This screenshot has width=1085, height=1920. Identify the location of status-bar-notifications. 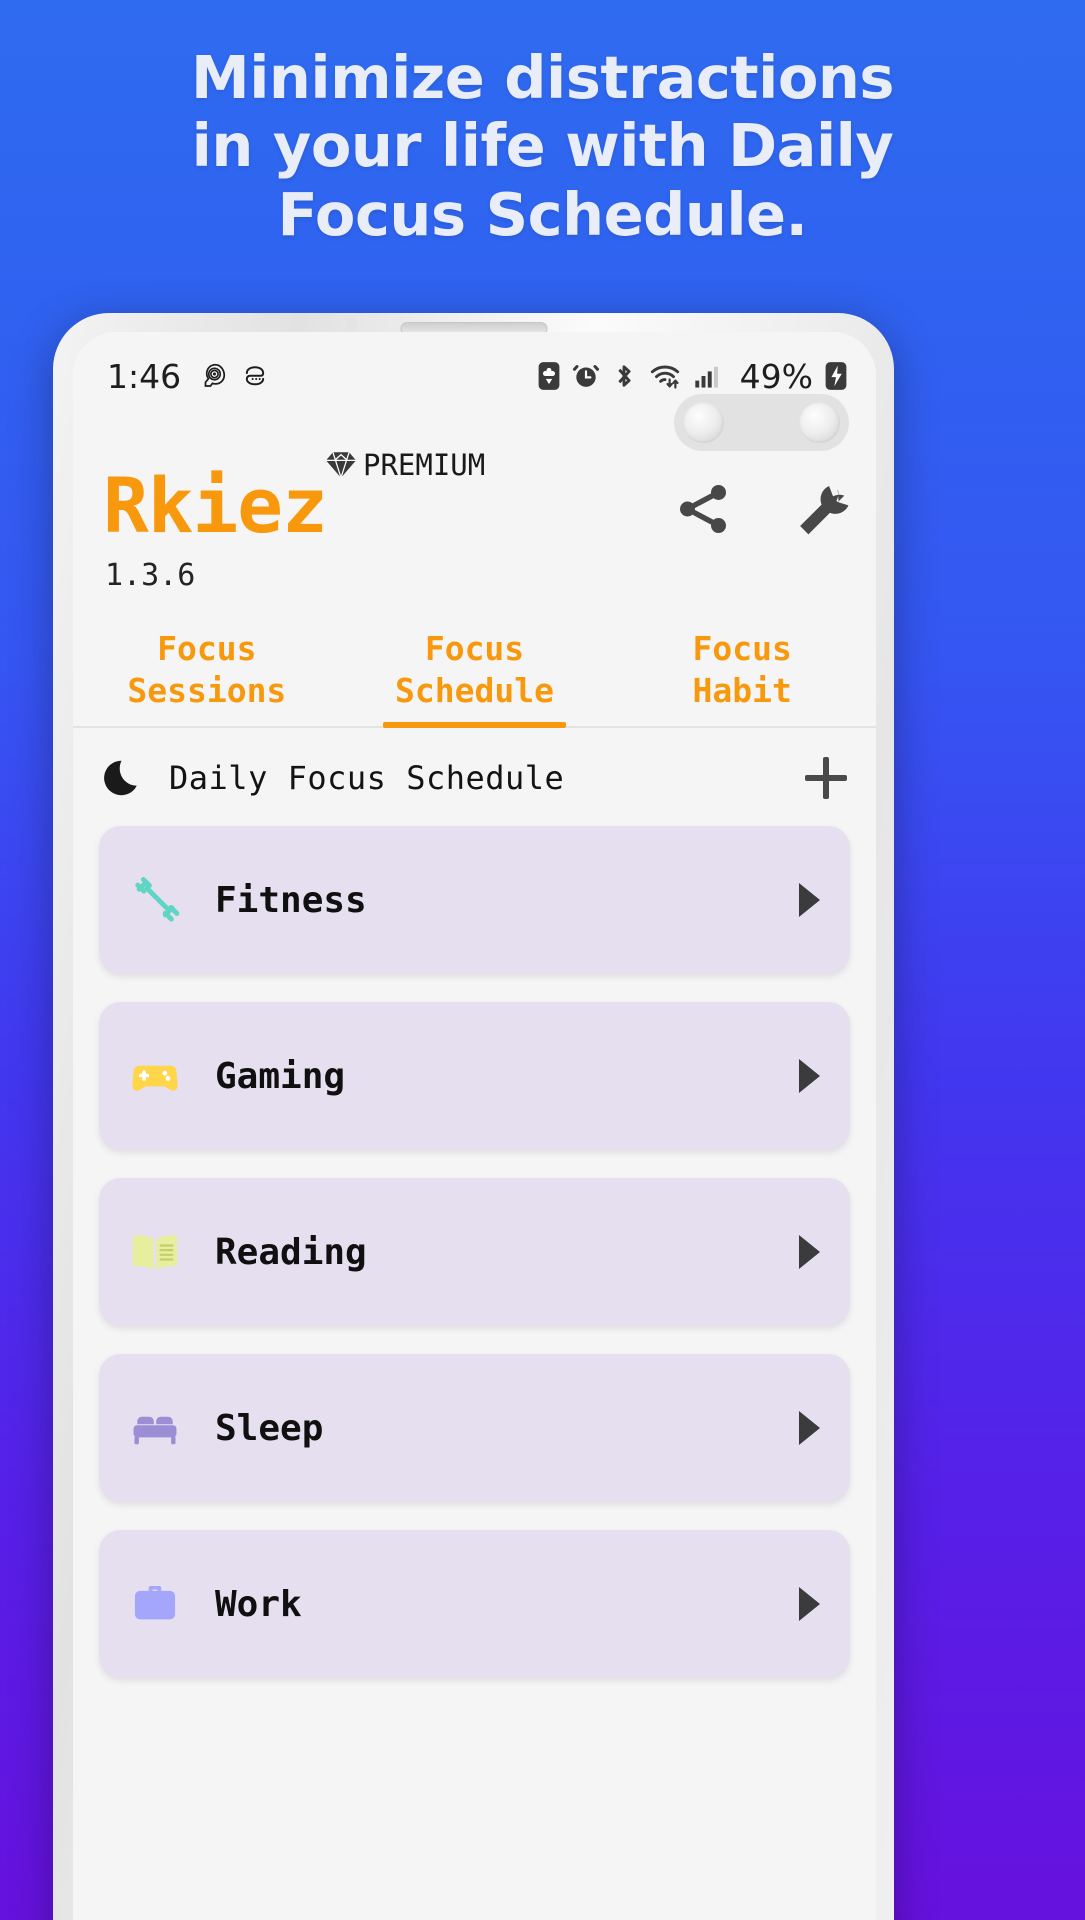
(233, 376).